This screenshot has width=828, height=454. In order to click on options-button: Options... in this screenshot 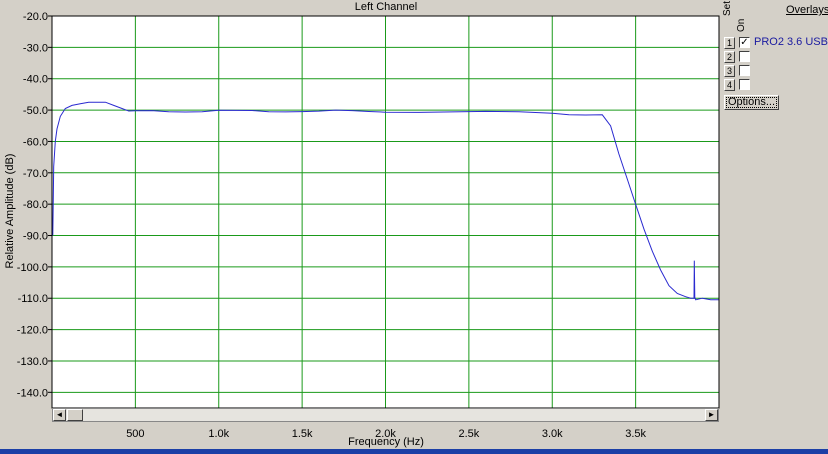, I will do `click(751, 102)`.